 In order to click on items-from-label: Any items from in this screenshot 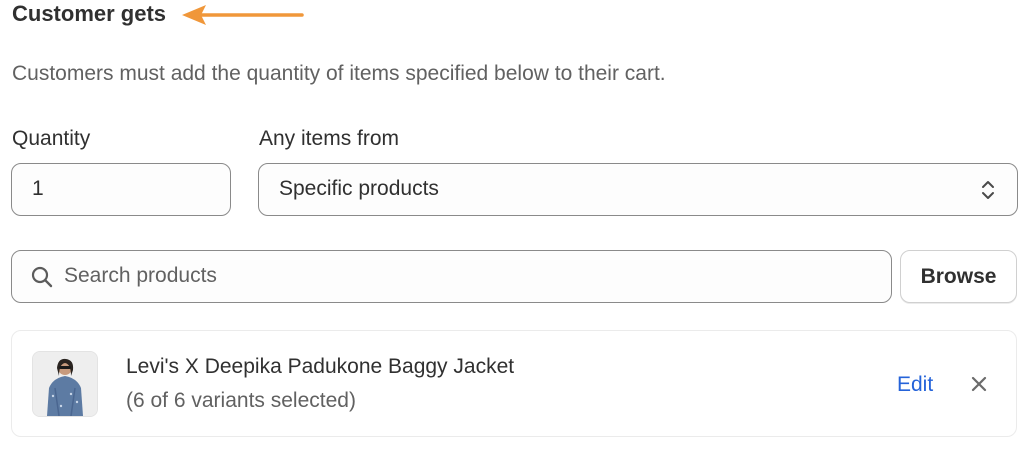, I will do `click(329, 138)`.